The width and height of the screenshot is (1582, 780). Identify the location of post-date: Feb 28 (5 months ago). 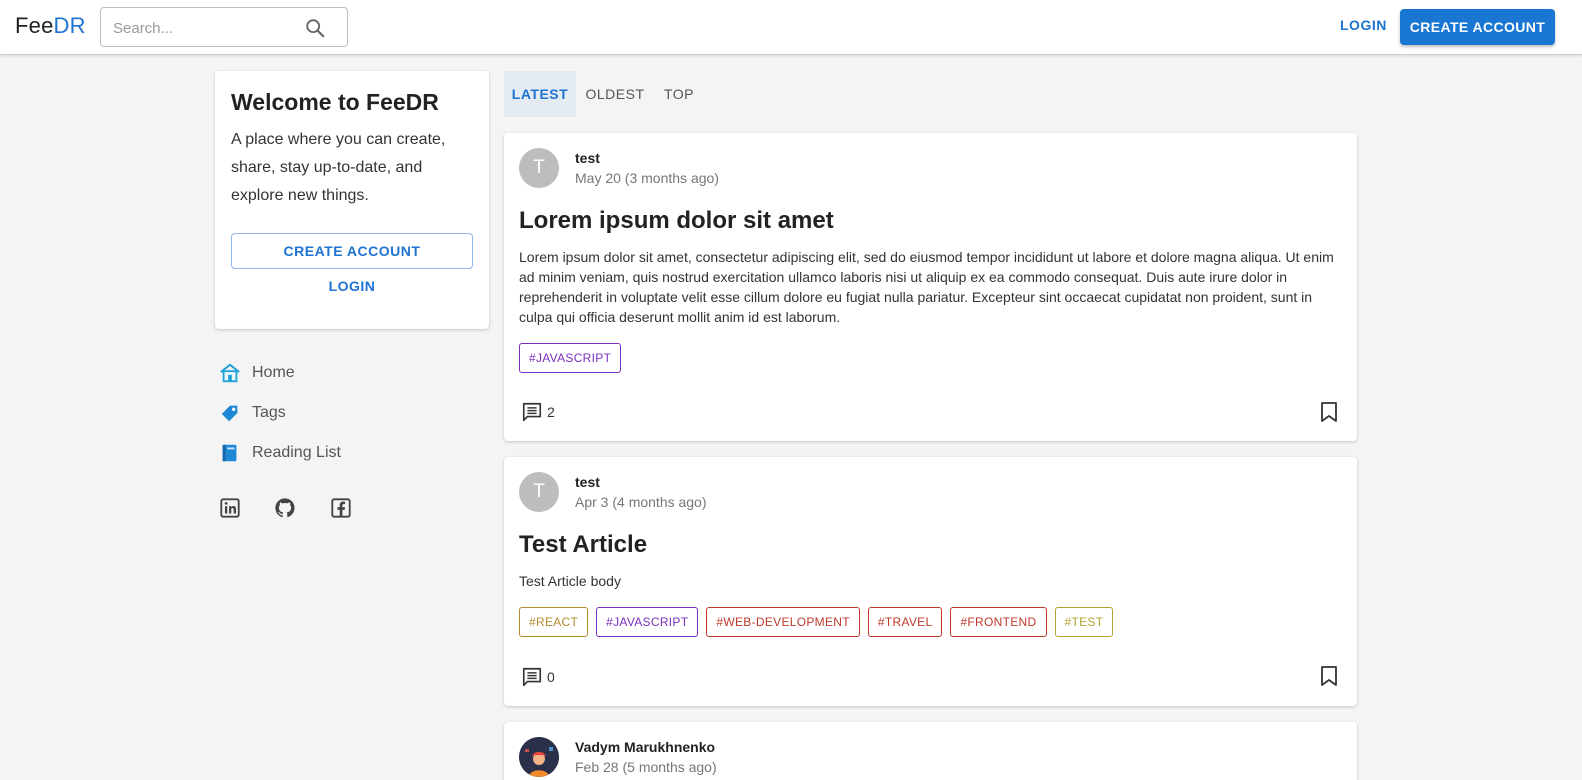
(646, 767).